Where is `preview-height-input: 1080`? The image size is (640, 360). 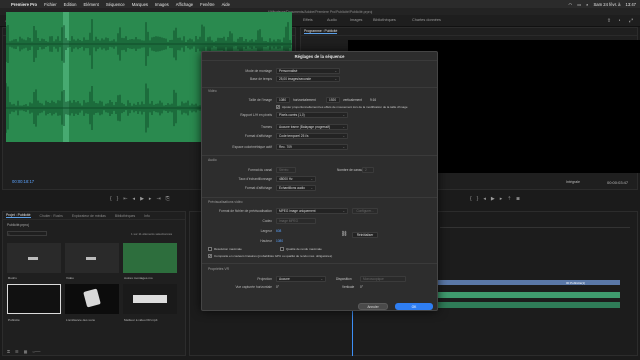
preview-height-input: 1080 is located at coordinates (279, 241).